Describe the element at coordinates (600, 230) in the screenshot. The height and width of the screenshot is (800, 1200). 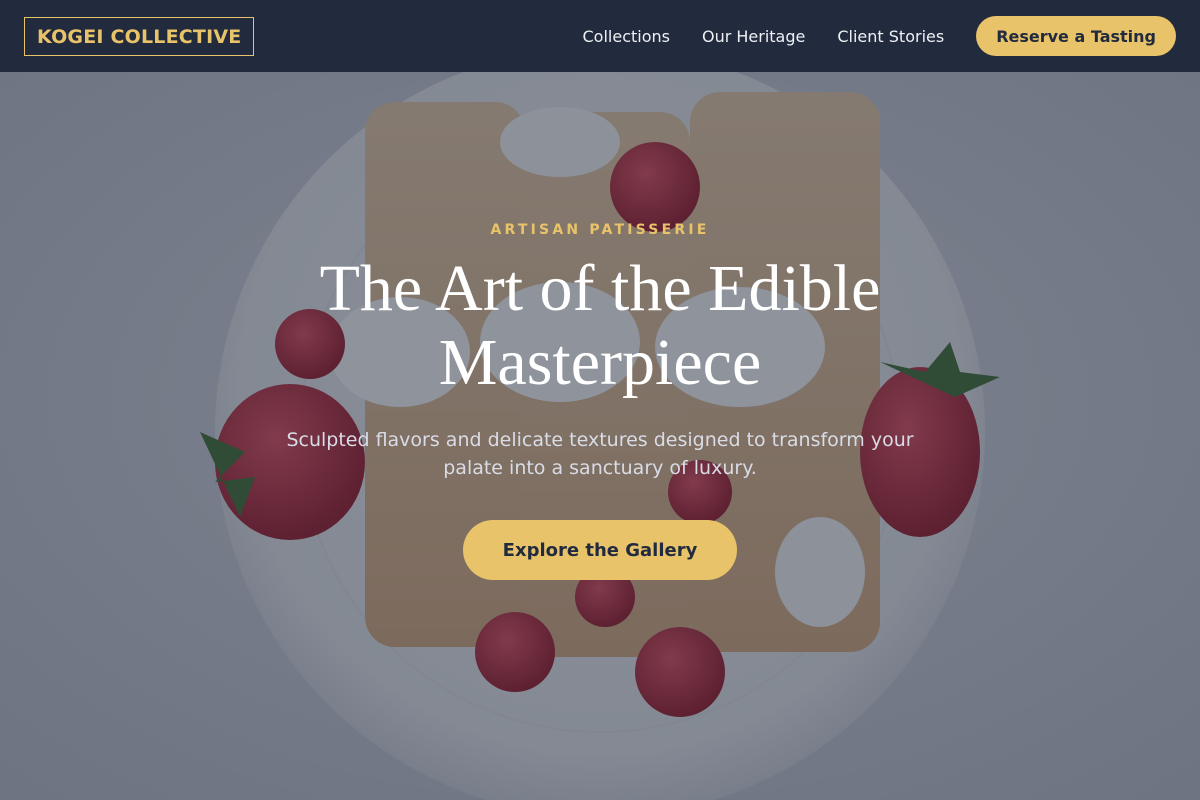
I see `hero-eyebrow: ARTISAN PATISSERIE` at that location.